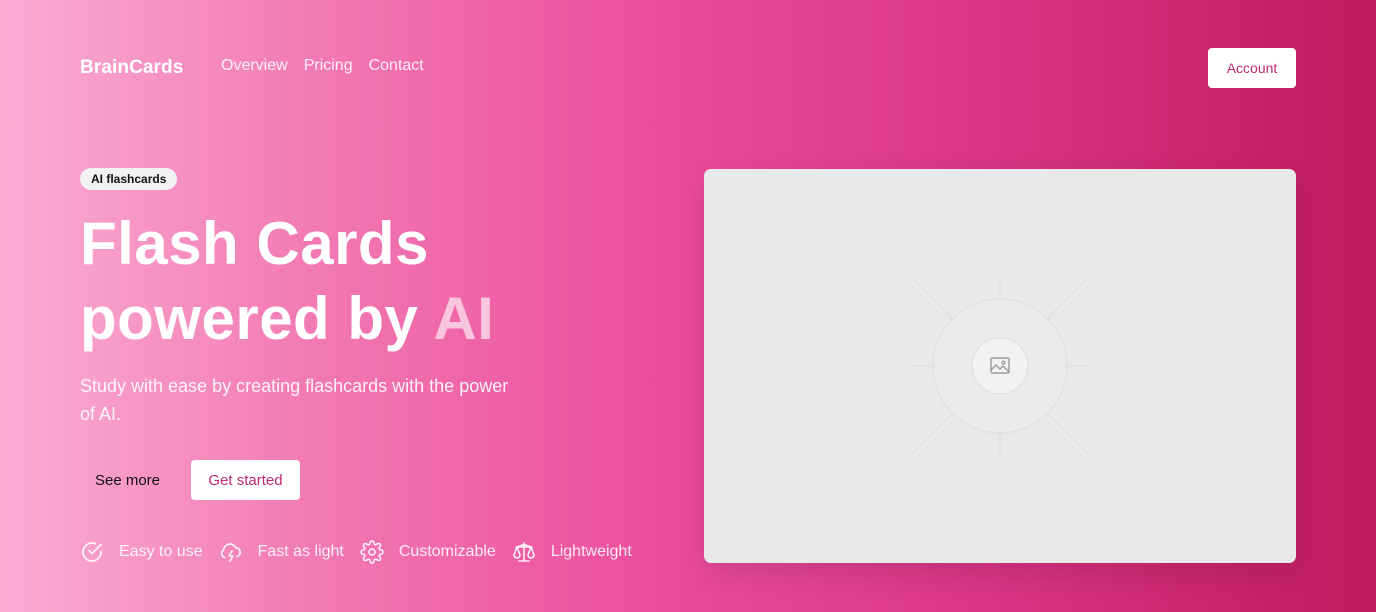 The height and width of the screenshot is (612, 1376). Describe the element at coordinates (245, 480) in the screenshot. I see `get-started-button: Get started` at that location.